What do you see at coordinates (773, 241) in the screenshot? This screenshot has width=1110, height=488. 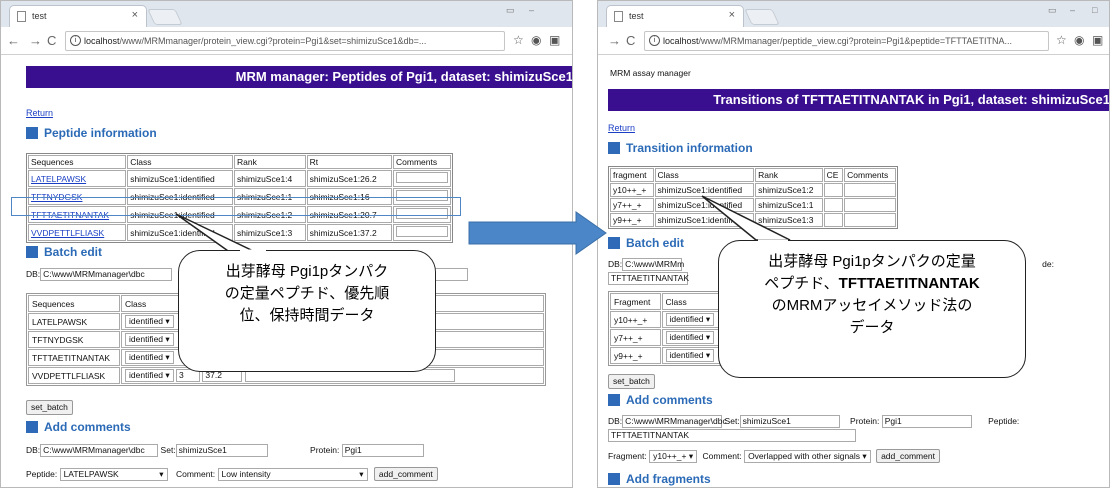 I see `callout-right-mask` at bounding box center [773, 241].